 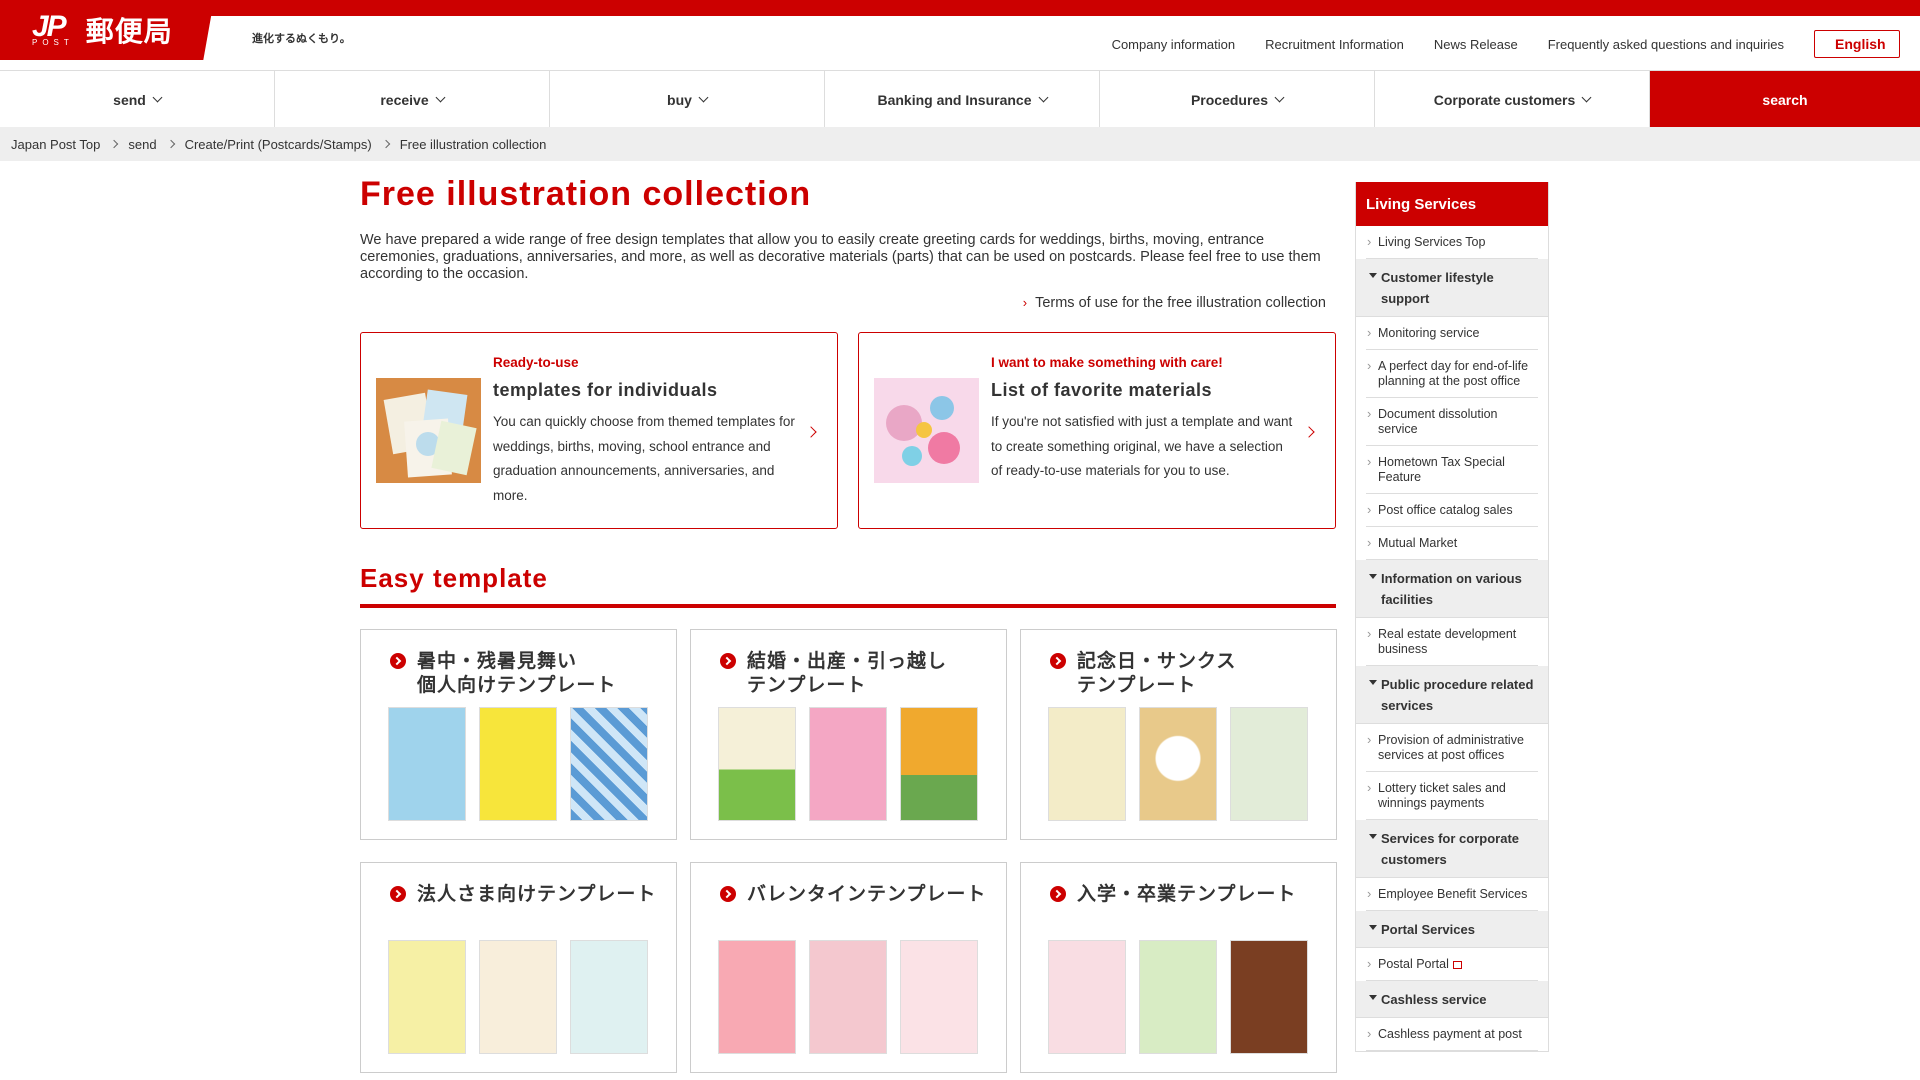 What do you see at coordinates (107, 30) in the screenshot?
I see `japan-post-logo: JP POST 郵便局` at bounding box center [107, 30].